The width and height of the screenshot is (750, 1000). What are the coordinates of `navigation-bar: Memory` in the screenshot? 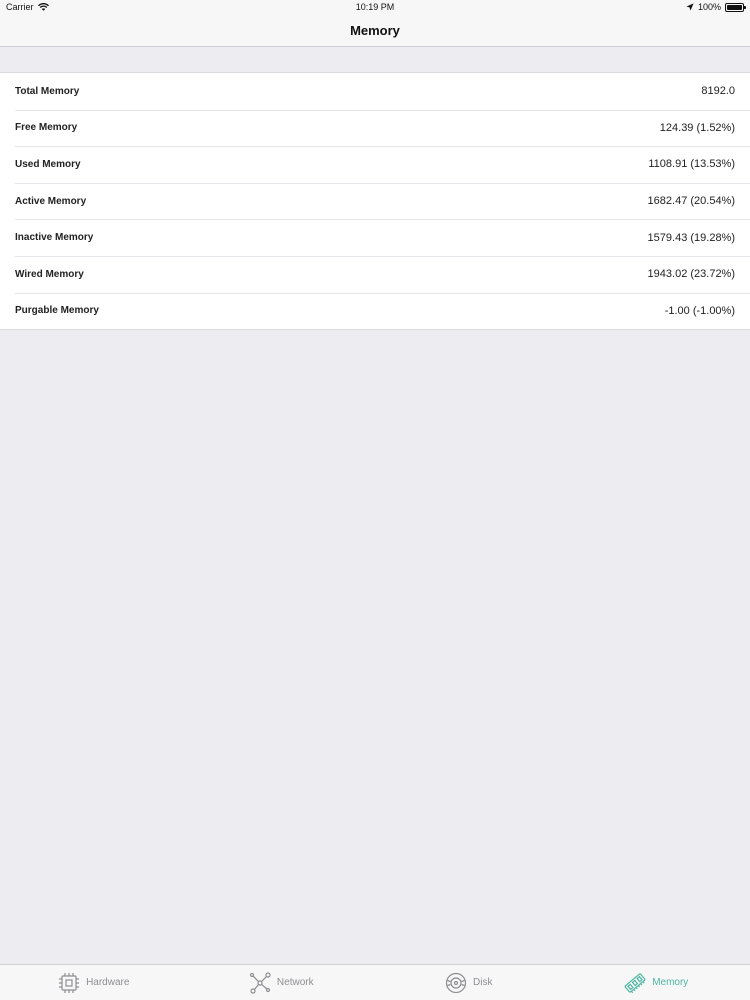 It's located at (375, 30).